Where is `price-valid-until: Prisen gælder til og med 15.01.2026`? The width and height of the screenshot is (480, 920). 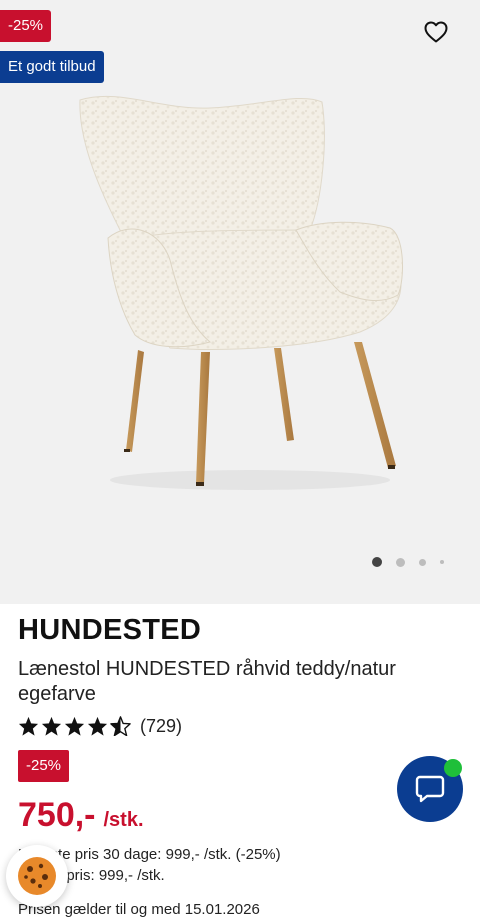
price-valid-until: Prisen gælder til og med 15.01.2026 is located at coordinates (139, 909).